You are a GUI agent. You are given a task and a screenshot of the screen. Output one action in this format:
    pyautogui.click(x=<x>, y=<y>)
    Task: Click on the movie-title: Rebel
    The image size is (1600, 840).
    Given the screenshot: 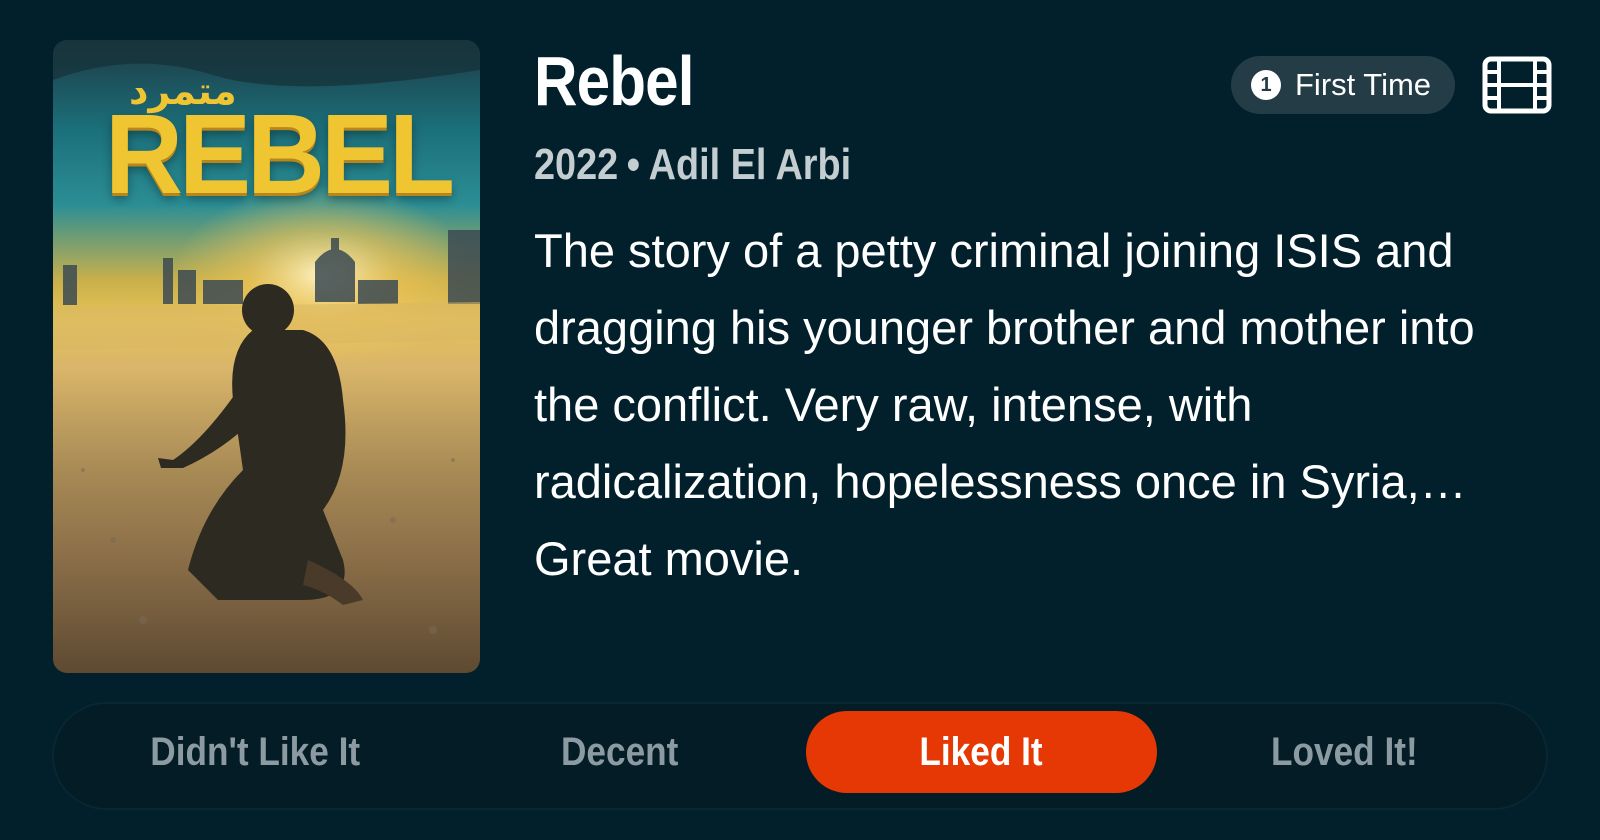 What is the action you would take?
    pyautogui.click(x=614, y=81)
    